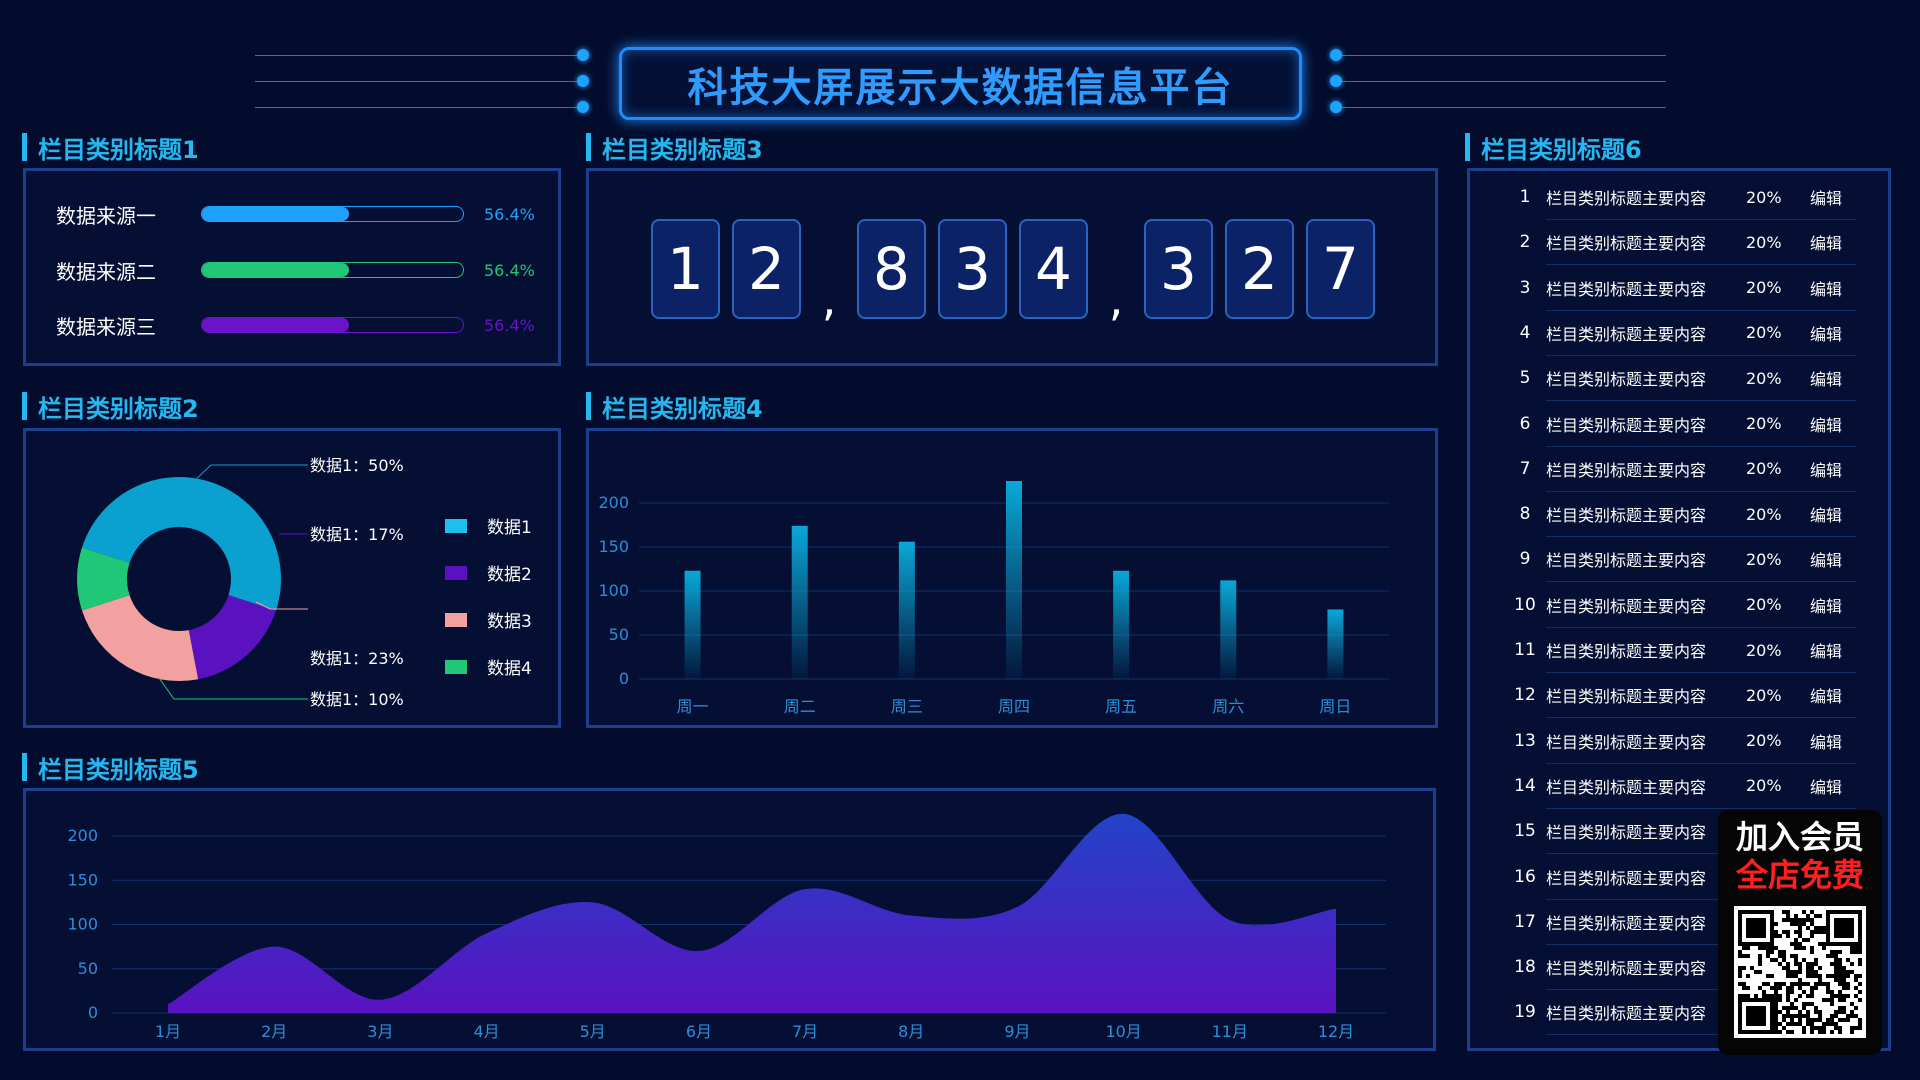 The width and height of the screenshot is (1920, 1080). I want to click on section-title-2: 栏目类别标题2, so click(110, 407).